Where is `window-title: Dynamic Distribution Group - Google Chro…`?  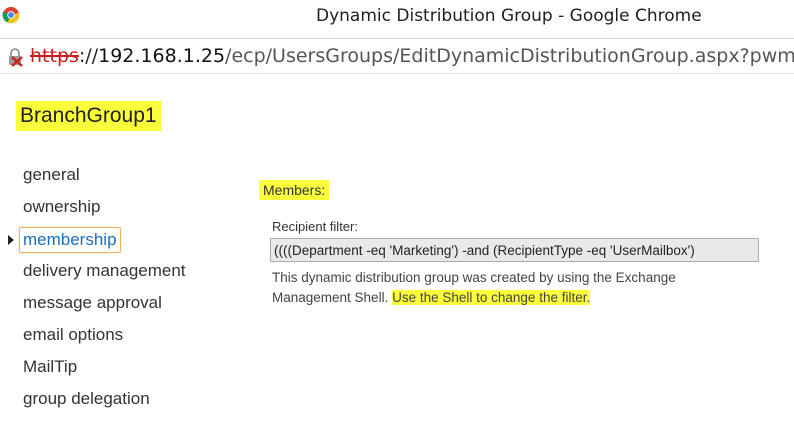 window-title: Dynamic Distribution Group - Google Chro… is located at coordinates (509, 16).